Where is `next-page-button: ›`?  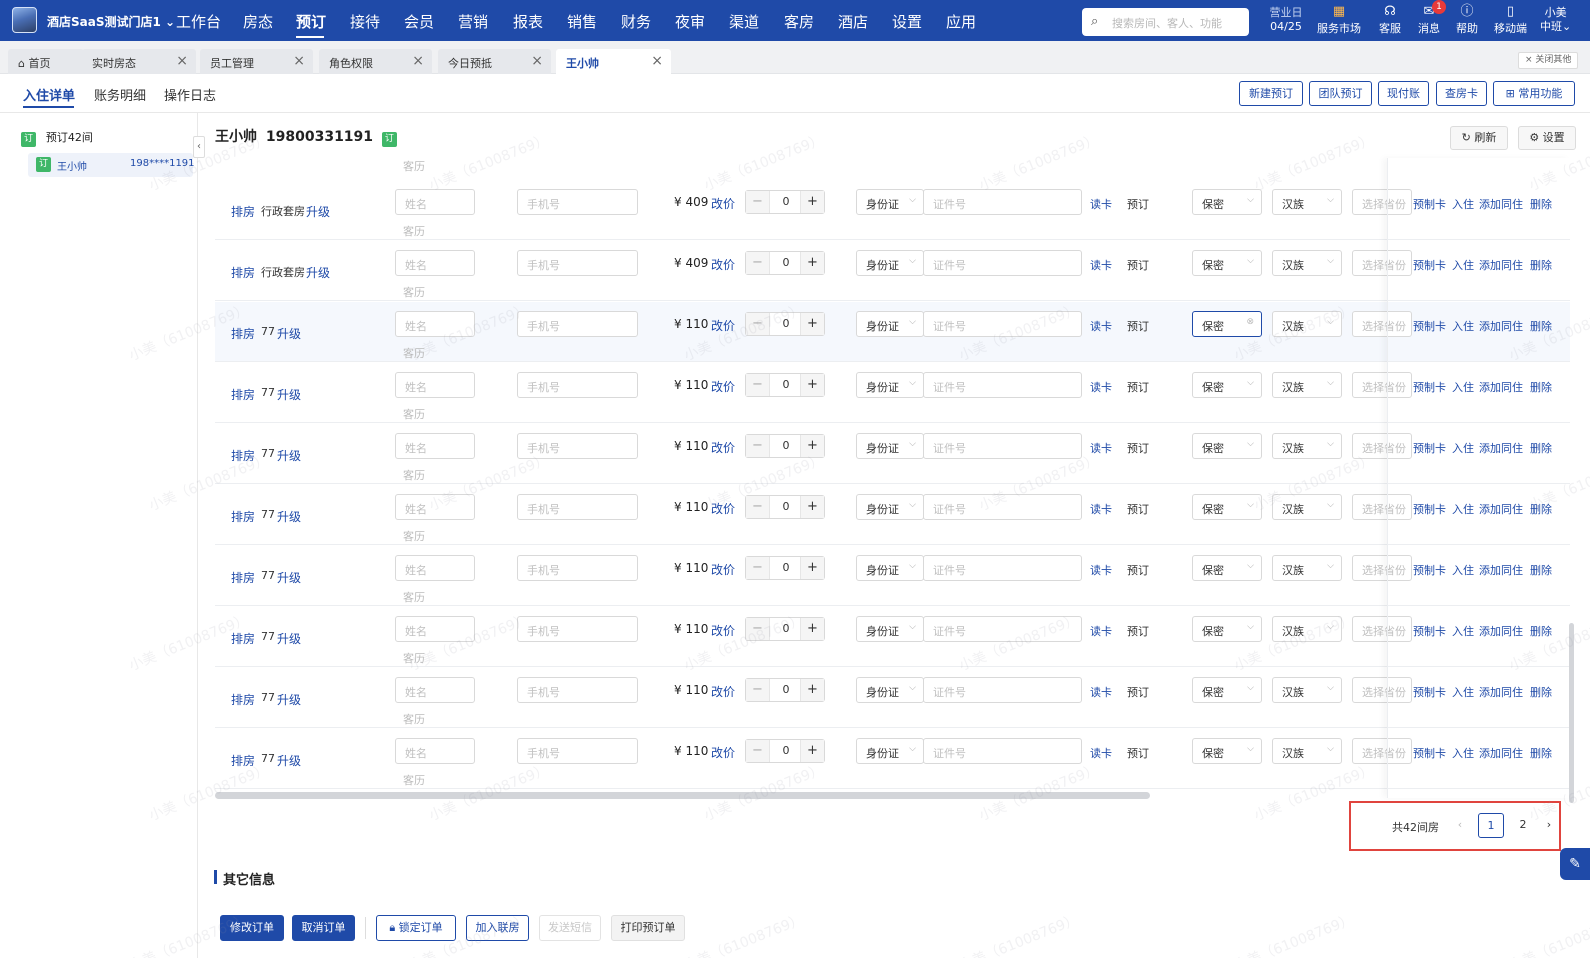
next-page-button: › is located at coordinates (1549, 825).